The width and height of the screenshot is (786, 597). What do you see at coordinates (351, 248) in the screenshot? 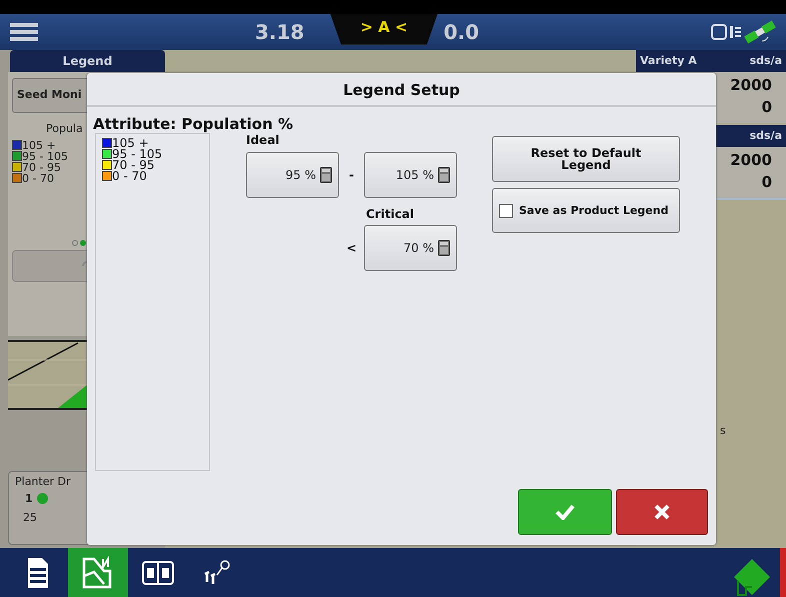
I see `comparison-sign: <` at bounding box center [351, 248].